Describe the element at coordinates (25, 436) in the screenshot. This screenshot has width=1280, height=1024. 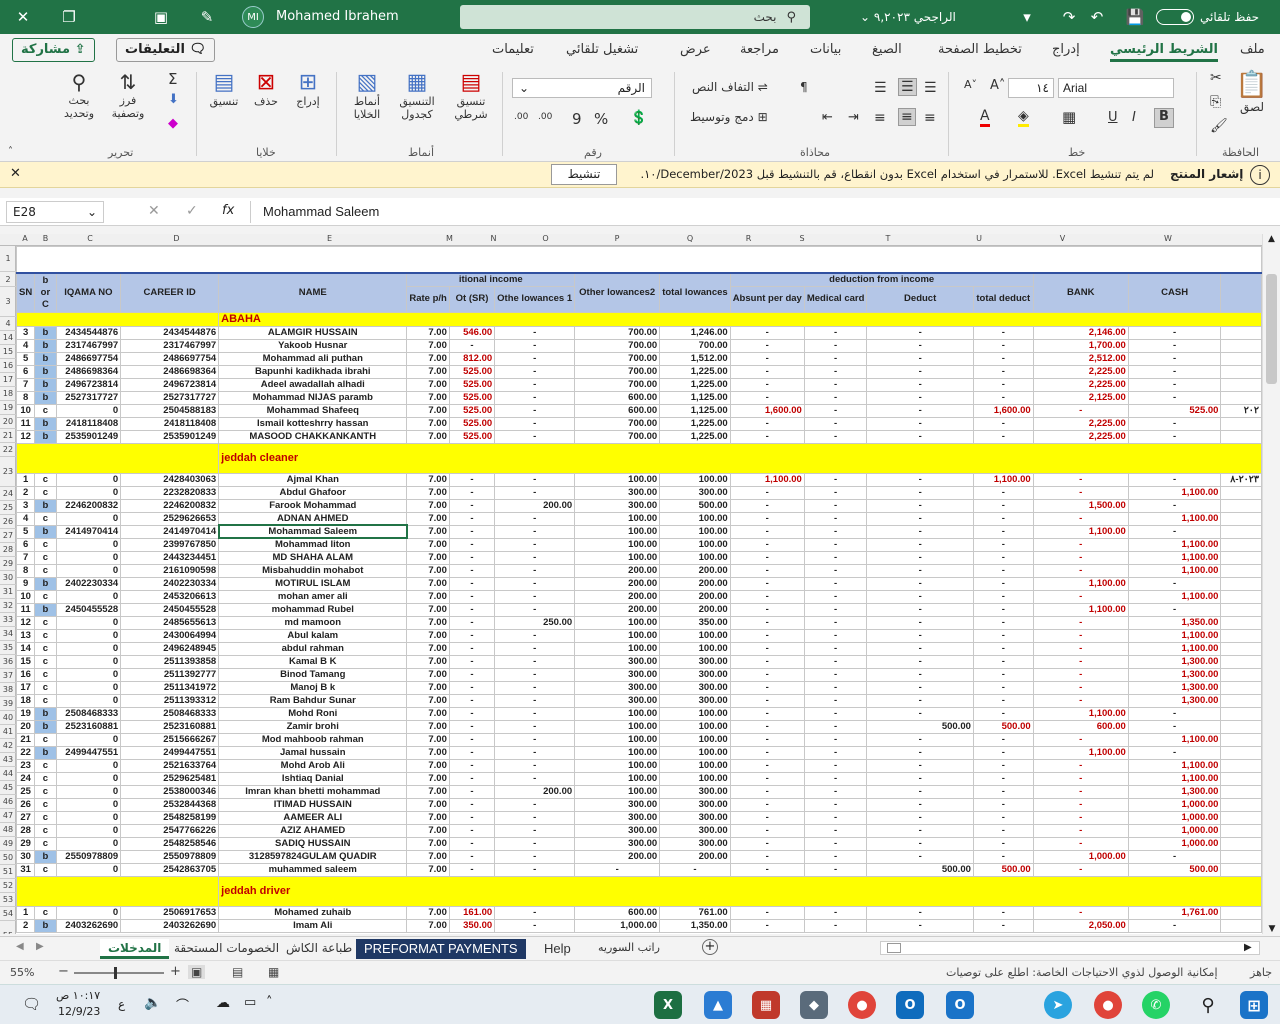
I see `cell: 12` at that location.